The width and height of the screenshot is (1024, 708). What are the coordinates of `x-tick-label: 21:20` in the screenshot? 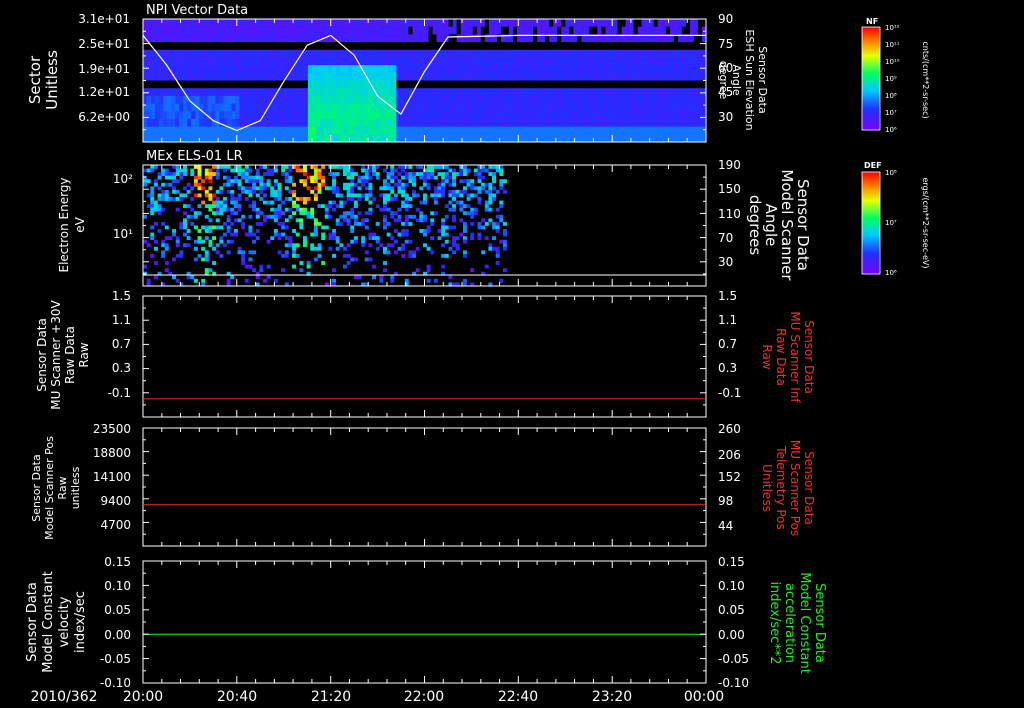 It's located at (331, 697).